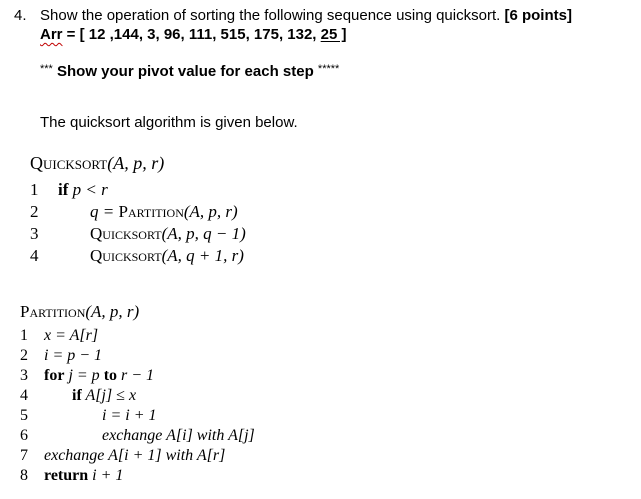 The image size is (641, 499). What do you see at coordinates (151, 211) in the screenshot?
I see `call-name: Partition` at bounding box center [151, 211].